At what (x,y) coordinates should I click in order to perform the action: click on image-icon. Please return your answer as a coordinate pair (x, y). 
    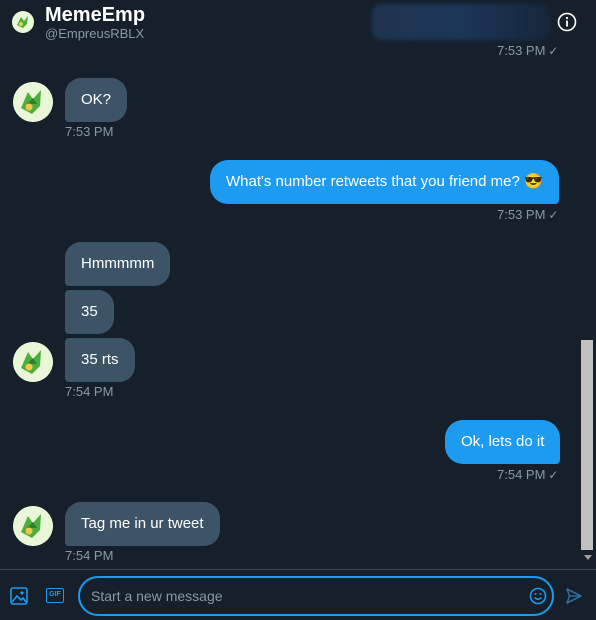
    Looking at the image, I should click on (19, 596).